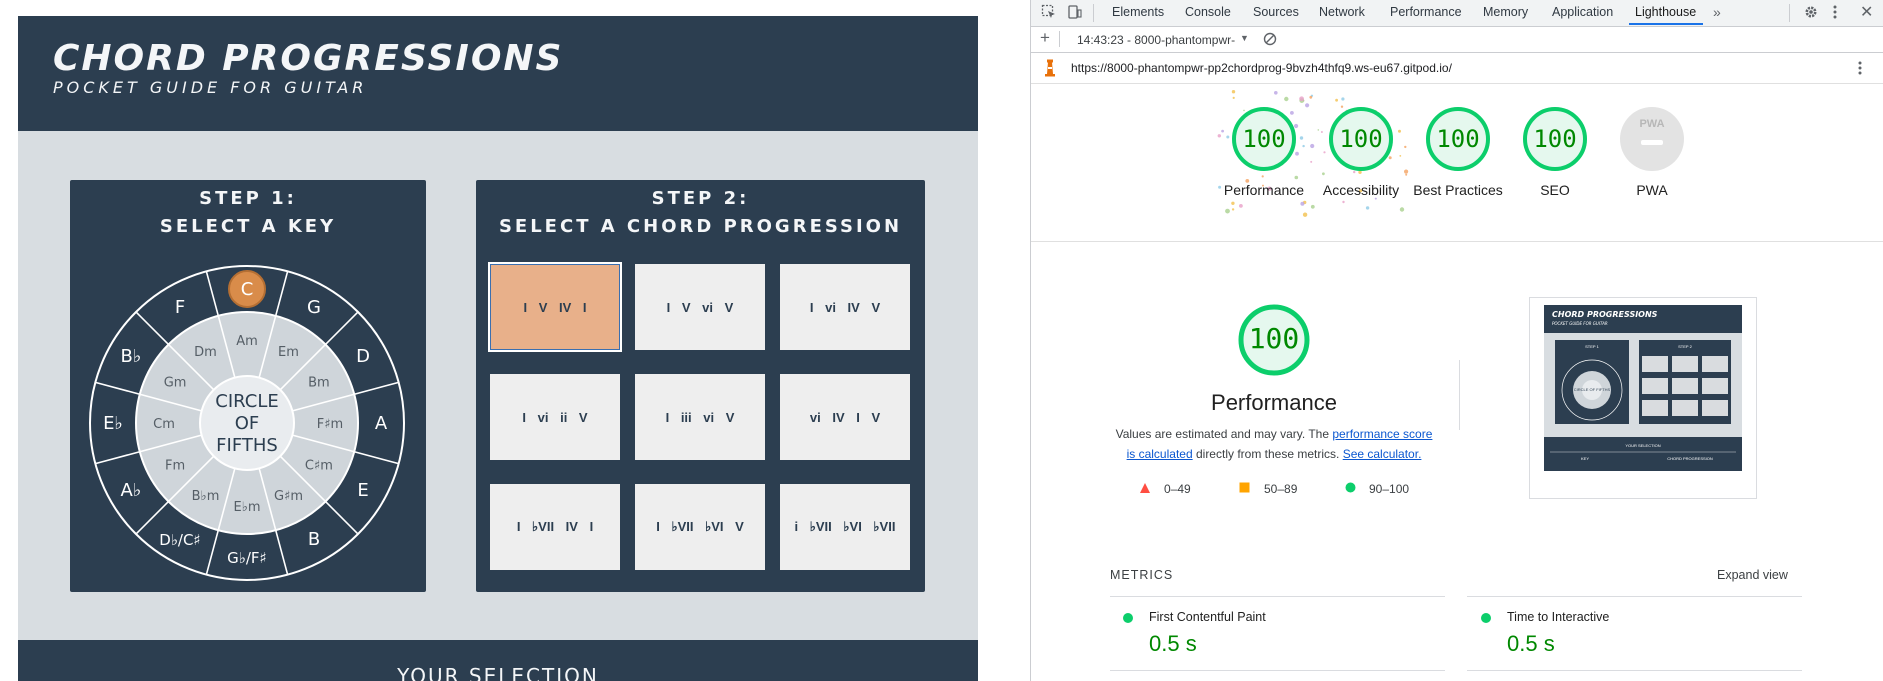 This screenshot has width=1883, height=681. Describe the element at coordinates (1426, 12) in the screenshot. I see `tab-performance: Performance` at that location.